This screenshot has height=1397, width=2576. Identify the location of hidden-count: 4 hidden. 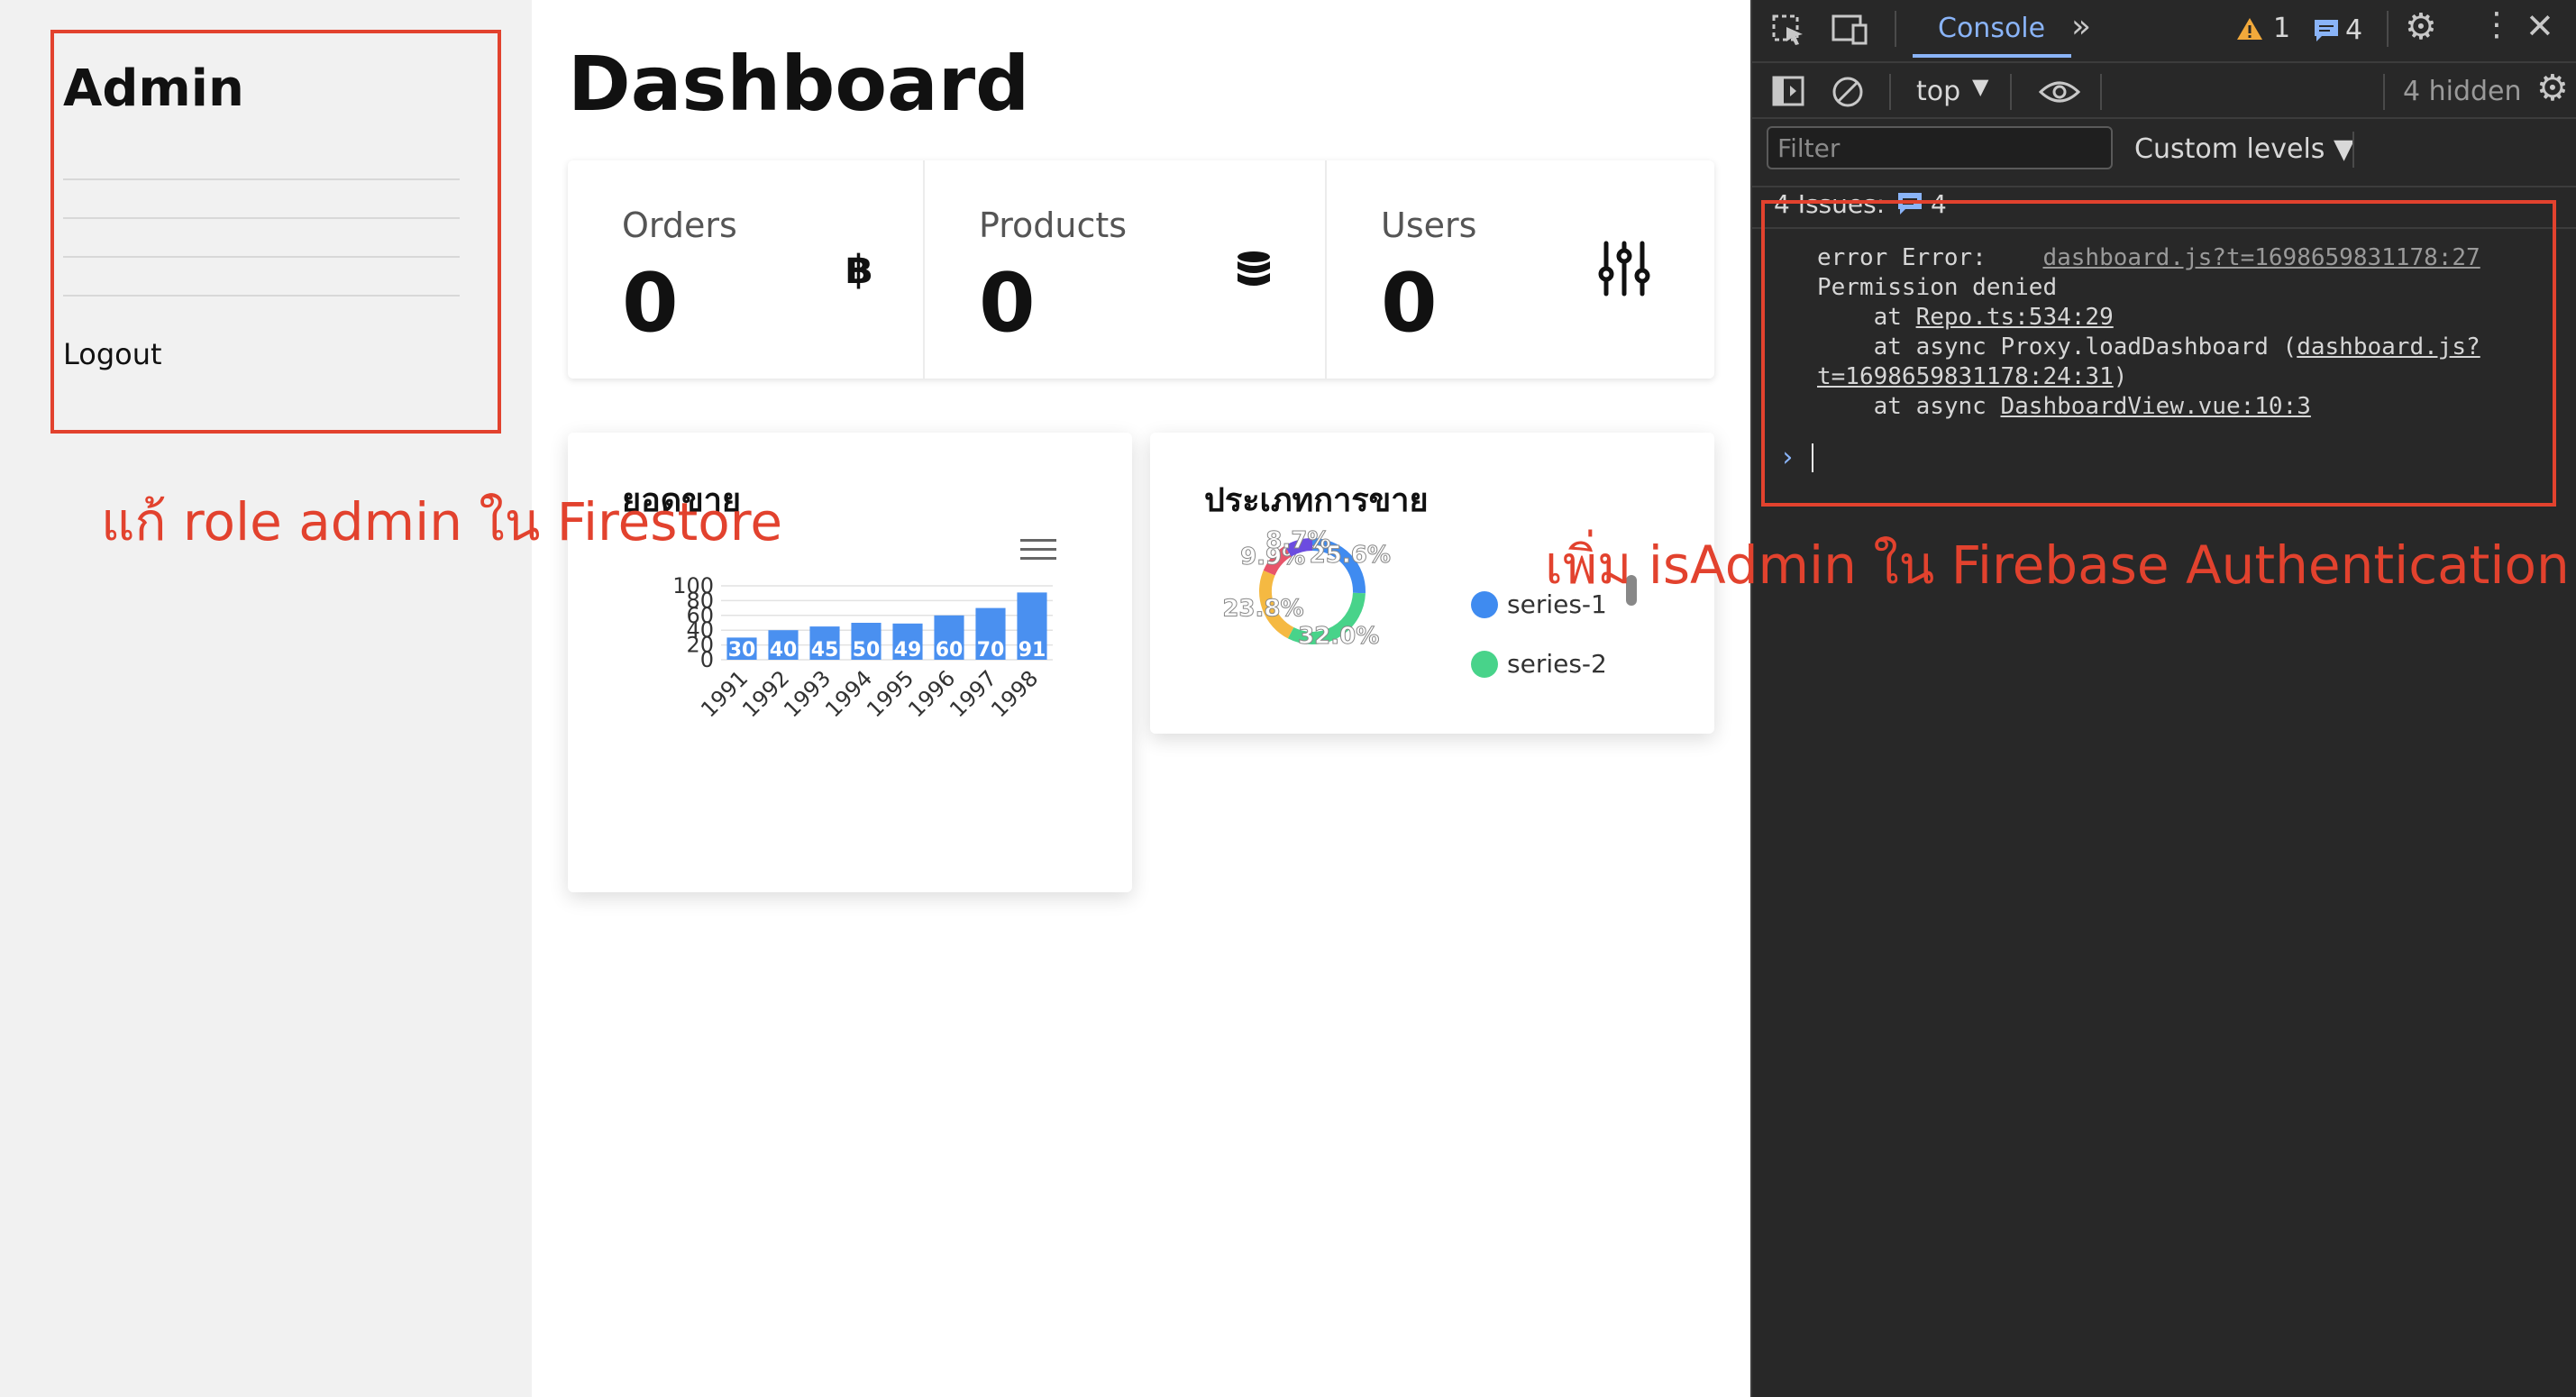
(2462, 91).